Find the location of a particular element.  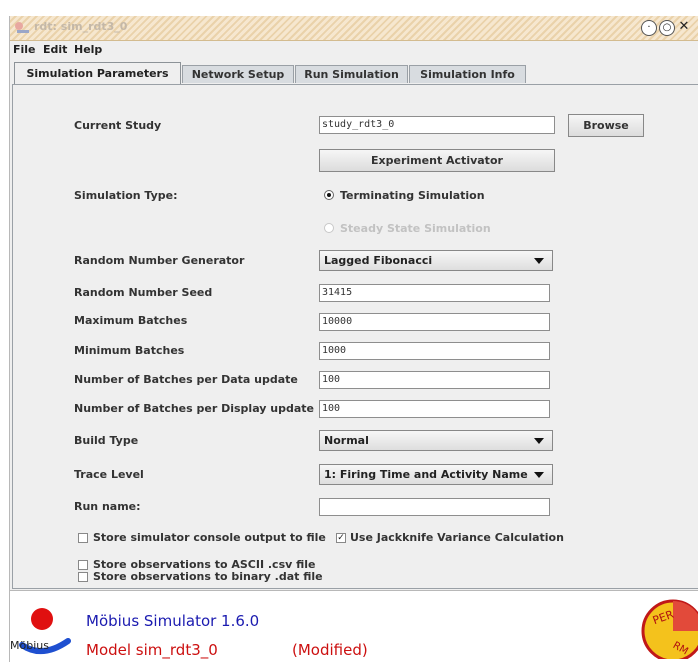

jackknife-checkbox: ✓ is located at coordinates (341, 538).